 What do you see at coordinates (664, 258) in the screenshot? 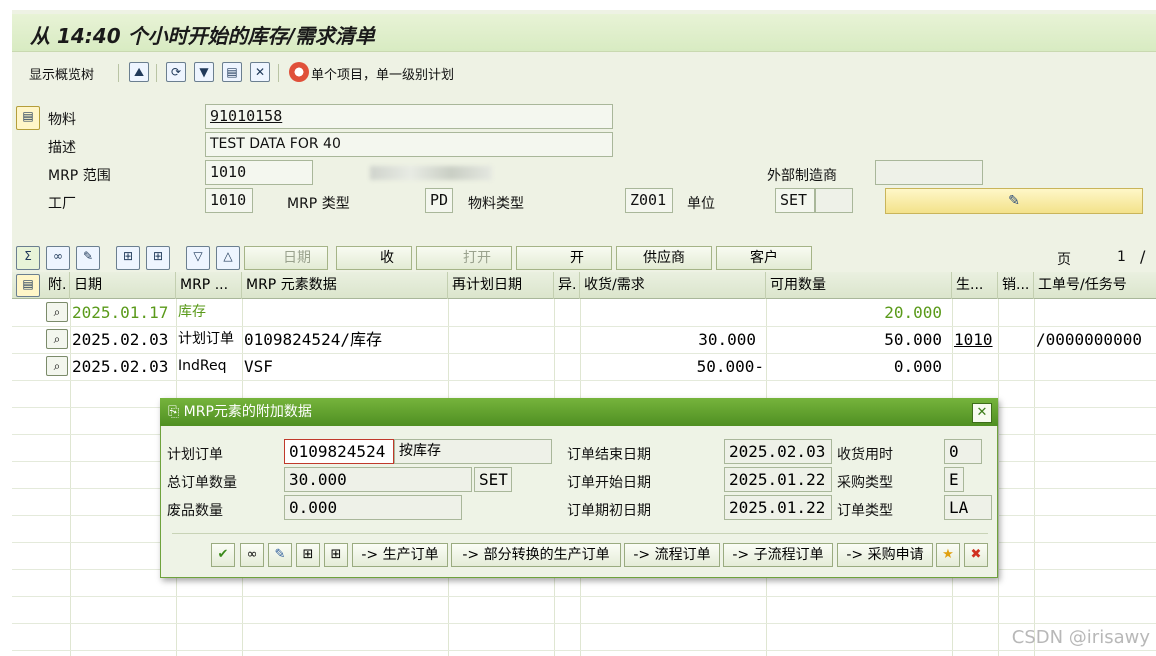
I see `vendor-button: 供应商` at bounding box center [664, 258].